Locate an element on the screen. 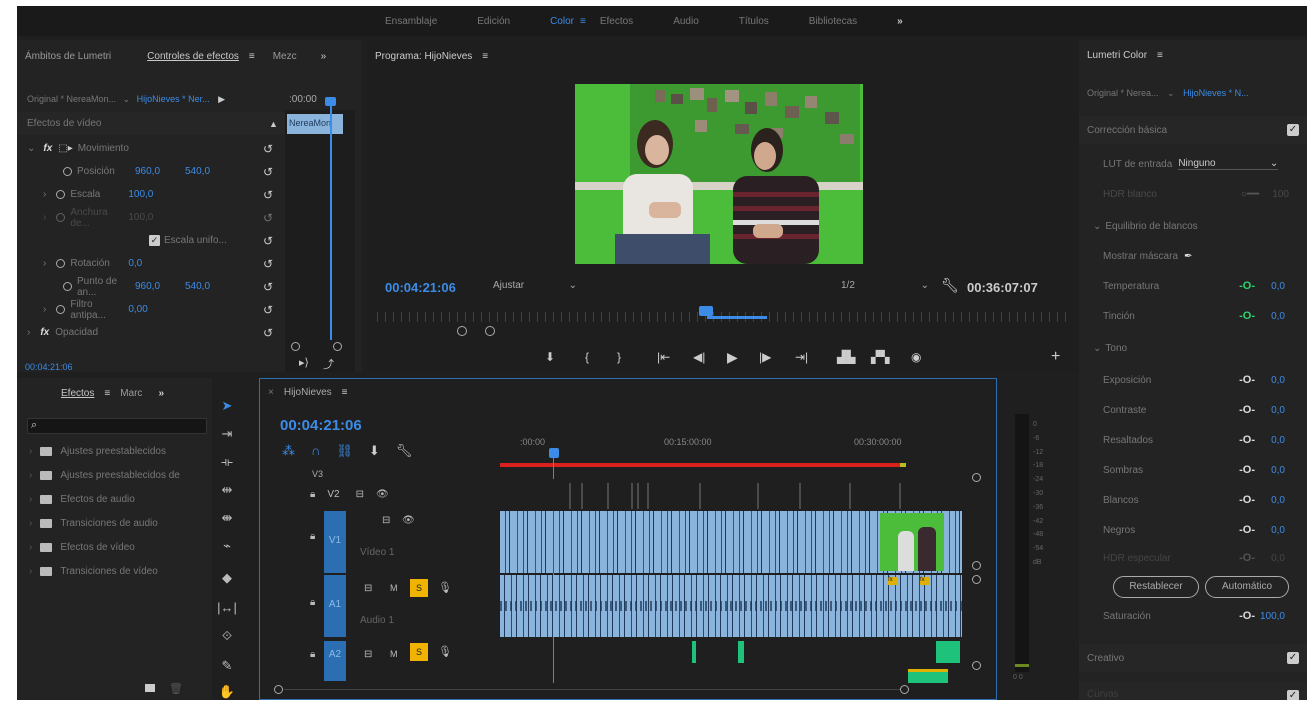  ec-zoom-left-handle is located at coordinates (295, 346).